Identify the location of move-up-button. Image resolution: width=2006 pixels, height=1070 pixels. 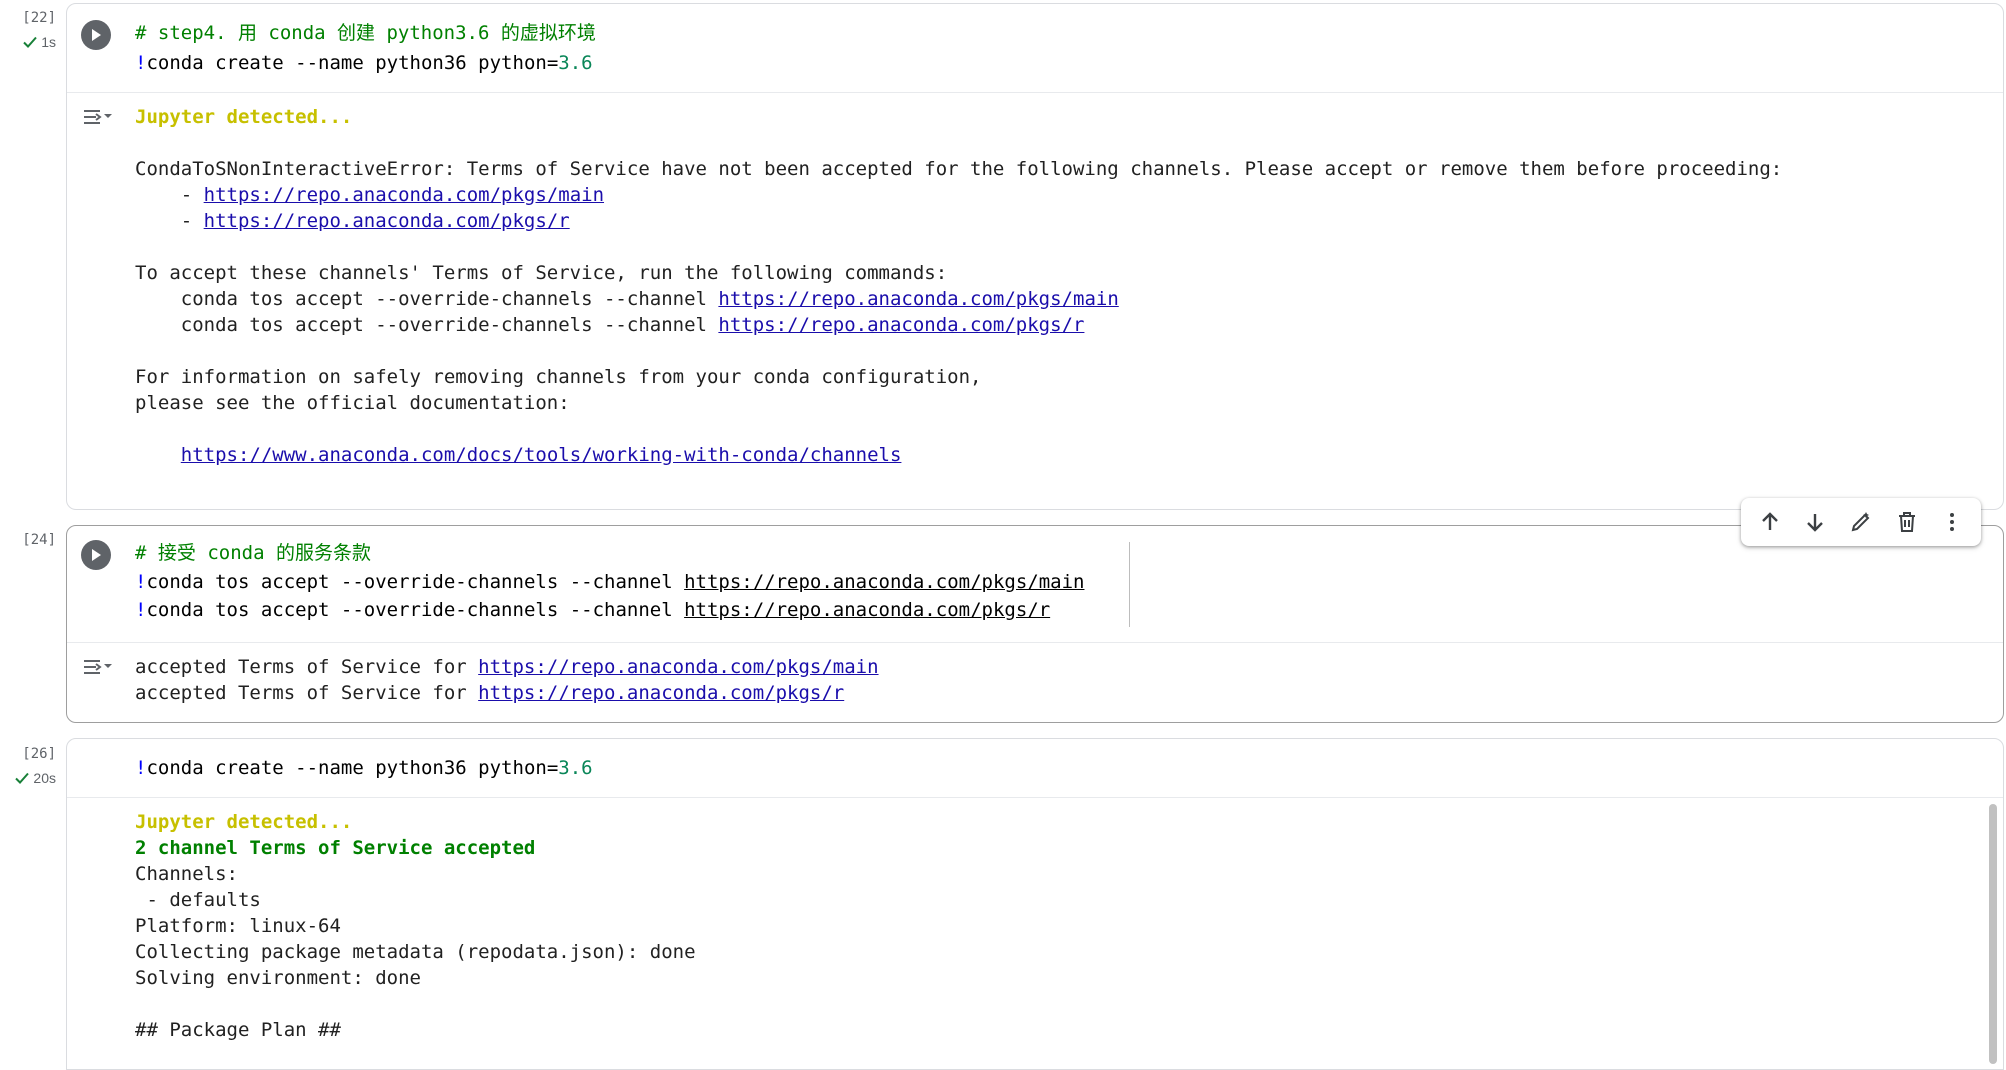
(1770, 522).